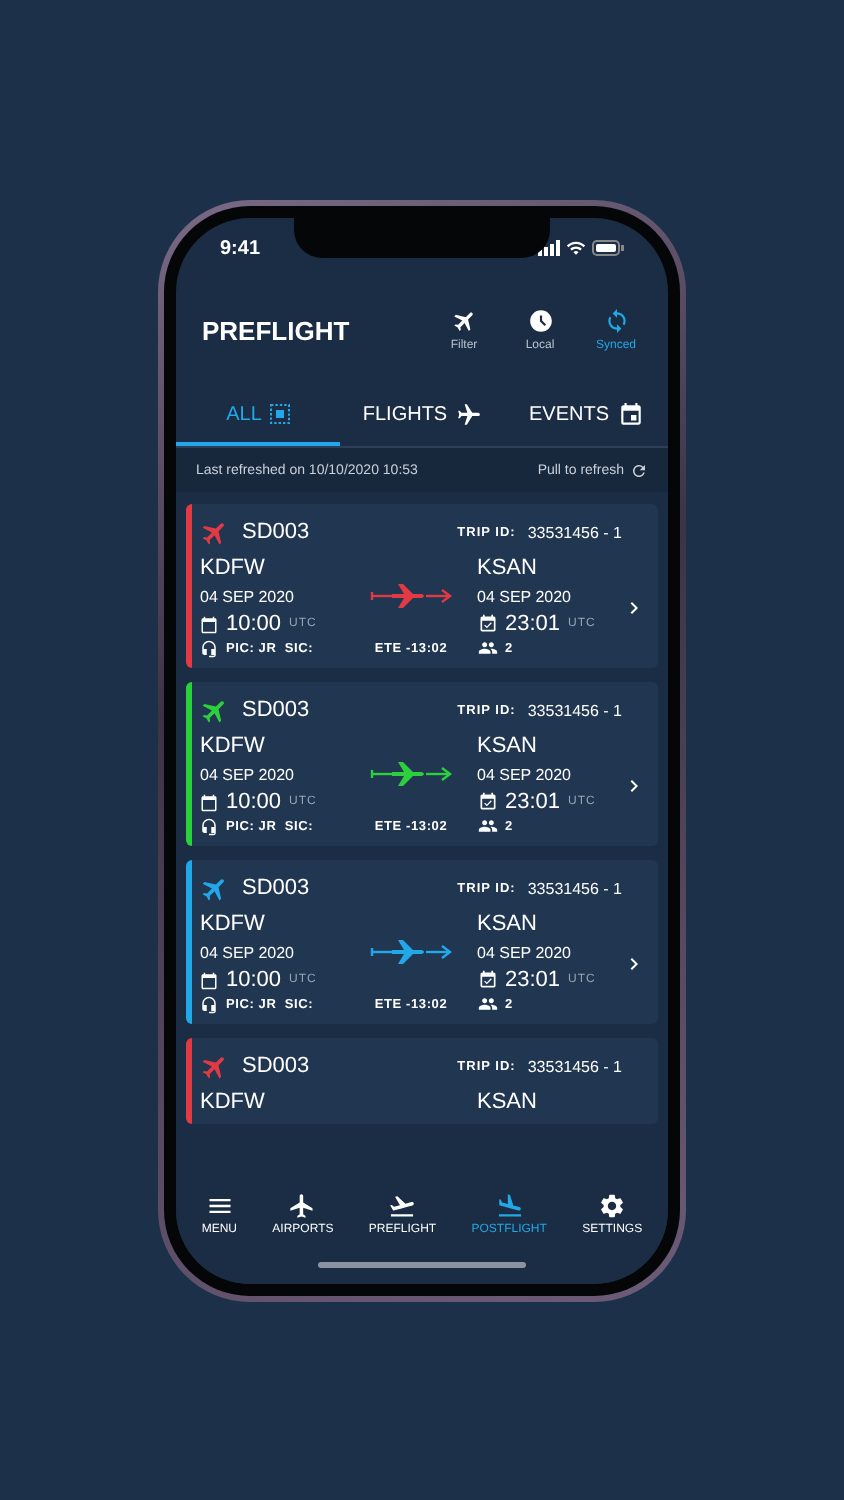 The width and height of the screenshot is (844, 1500). I want to click on wifi-icon, so click(576, 248).